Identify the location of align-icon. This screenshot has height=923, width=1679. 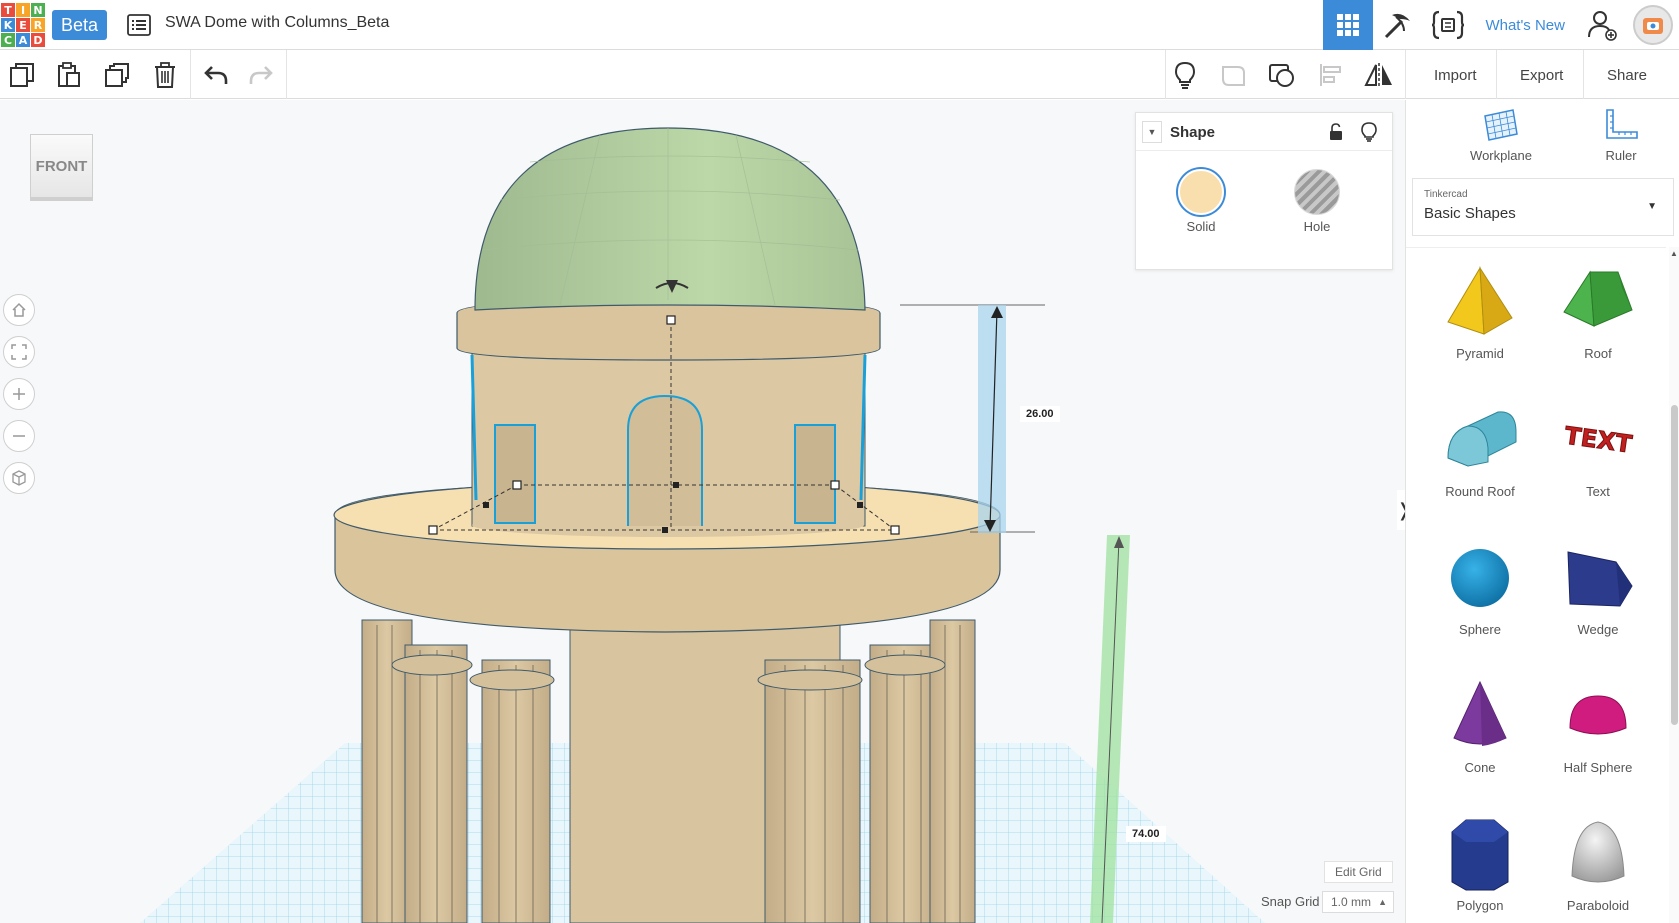
(1330, 75).